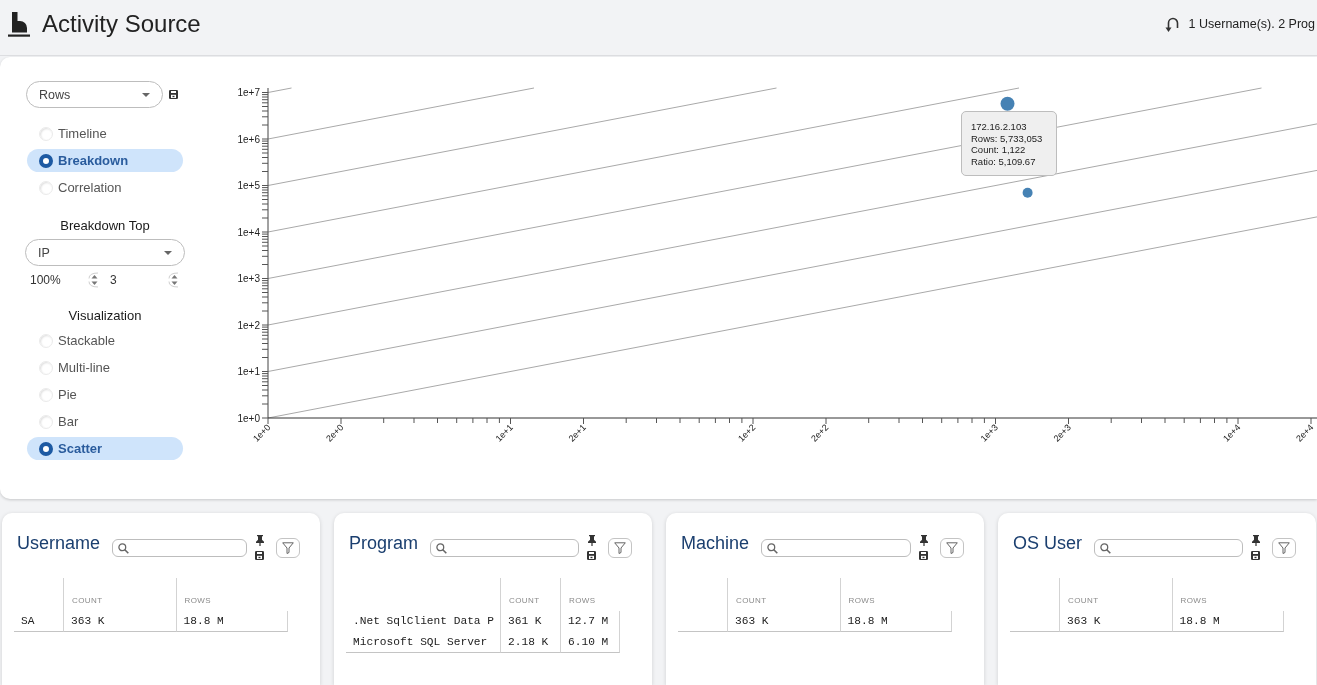 This screenshot has width=1317, height=685. What do you see at coordinates (248, 418) in the screenshot?
I see `y-tick-label: 1e+0` at bounding box center [248, 418].